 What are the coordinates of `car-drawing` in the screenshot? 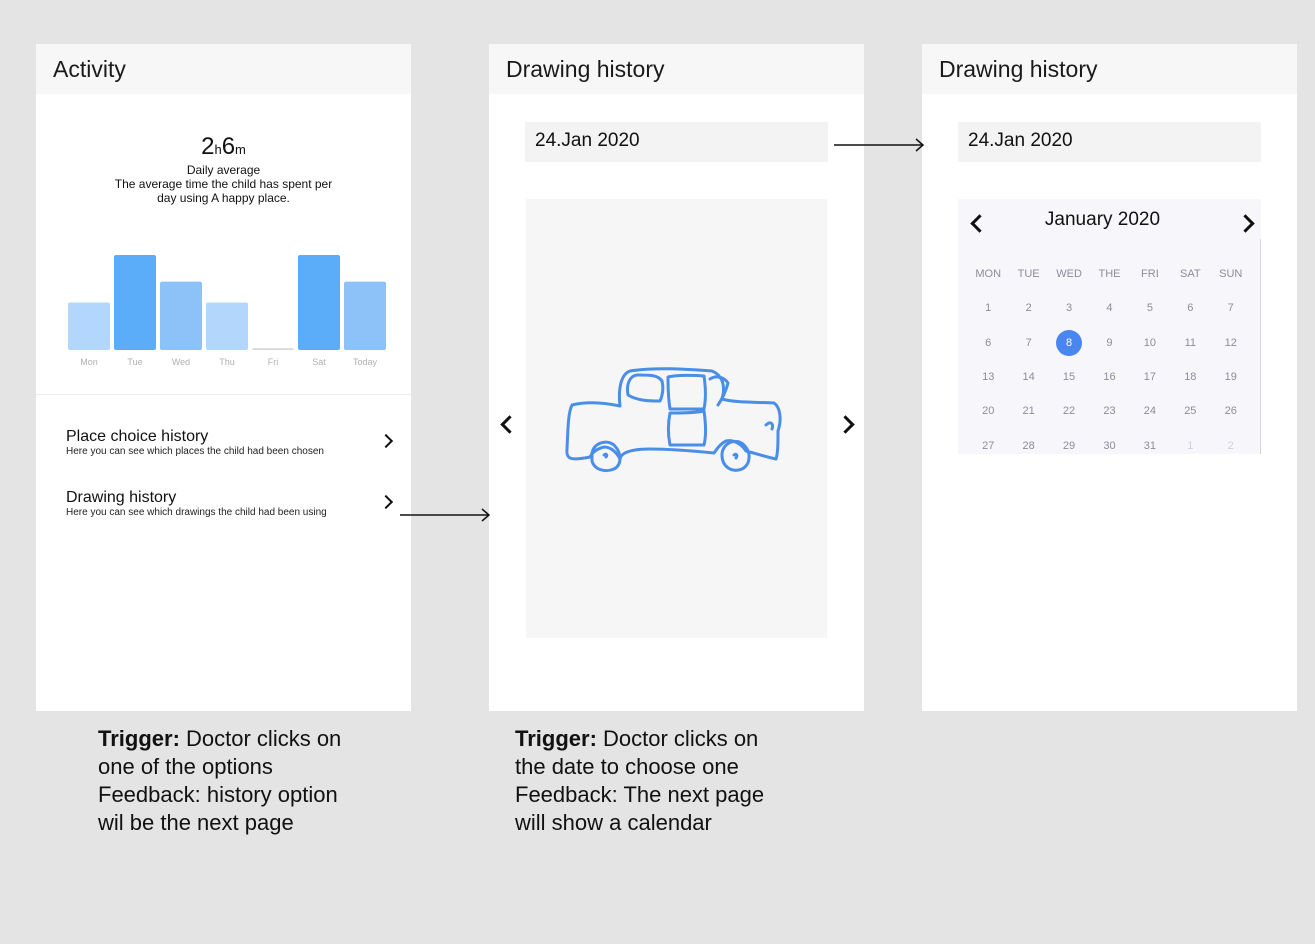 It's located at (673, 420).